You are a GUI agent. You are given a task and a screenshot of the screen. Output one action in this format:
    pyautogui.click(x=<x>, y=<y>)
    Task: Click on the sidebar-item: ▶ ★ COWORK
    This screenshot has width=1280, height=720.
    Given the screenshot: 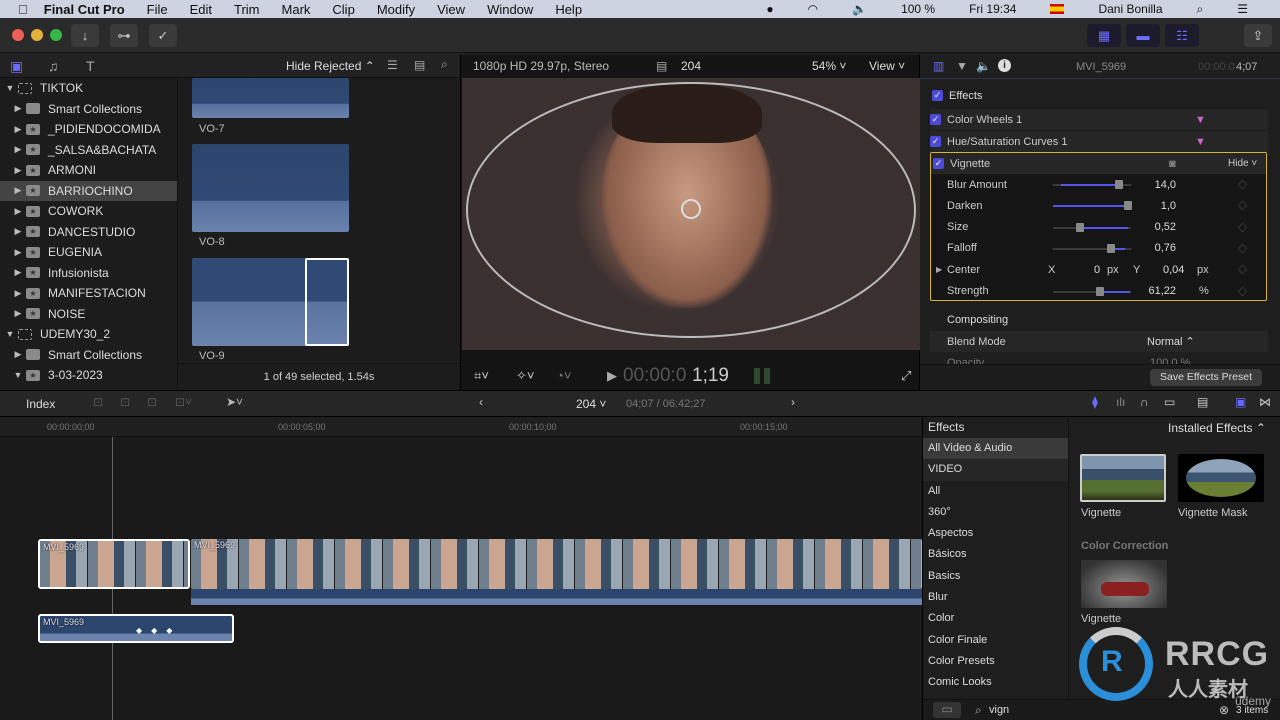 What is the action you would take?
    pyautogui.click(x=88, y=211)
    